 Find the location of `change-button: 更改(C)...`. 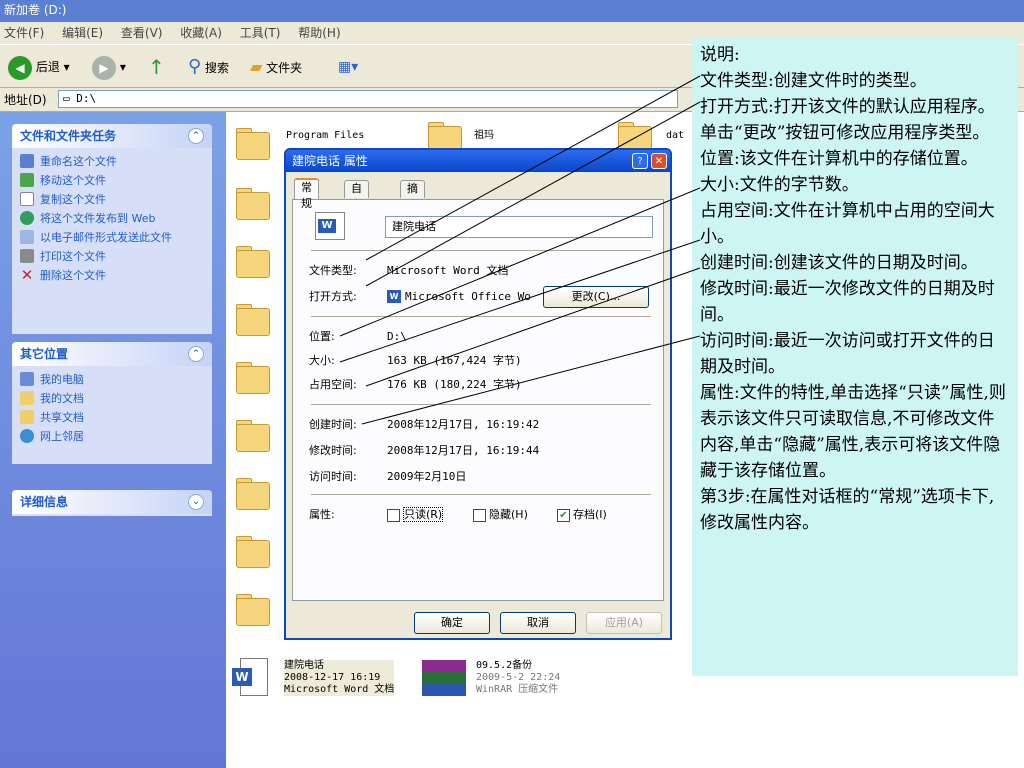

change-button: 更改(C)... is located at coordinates (596, 297).